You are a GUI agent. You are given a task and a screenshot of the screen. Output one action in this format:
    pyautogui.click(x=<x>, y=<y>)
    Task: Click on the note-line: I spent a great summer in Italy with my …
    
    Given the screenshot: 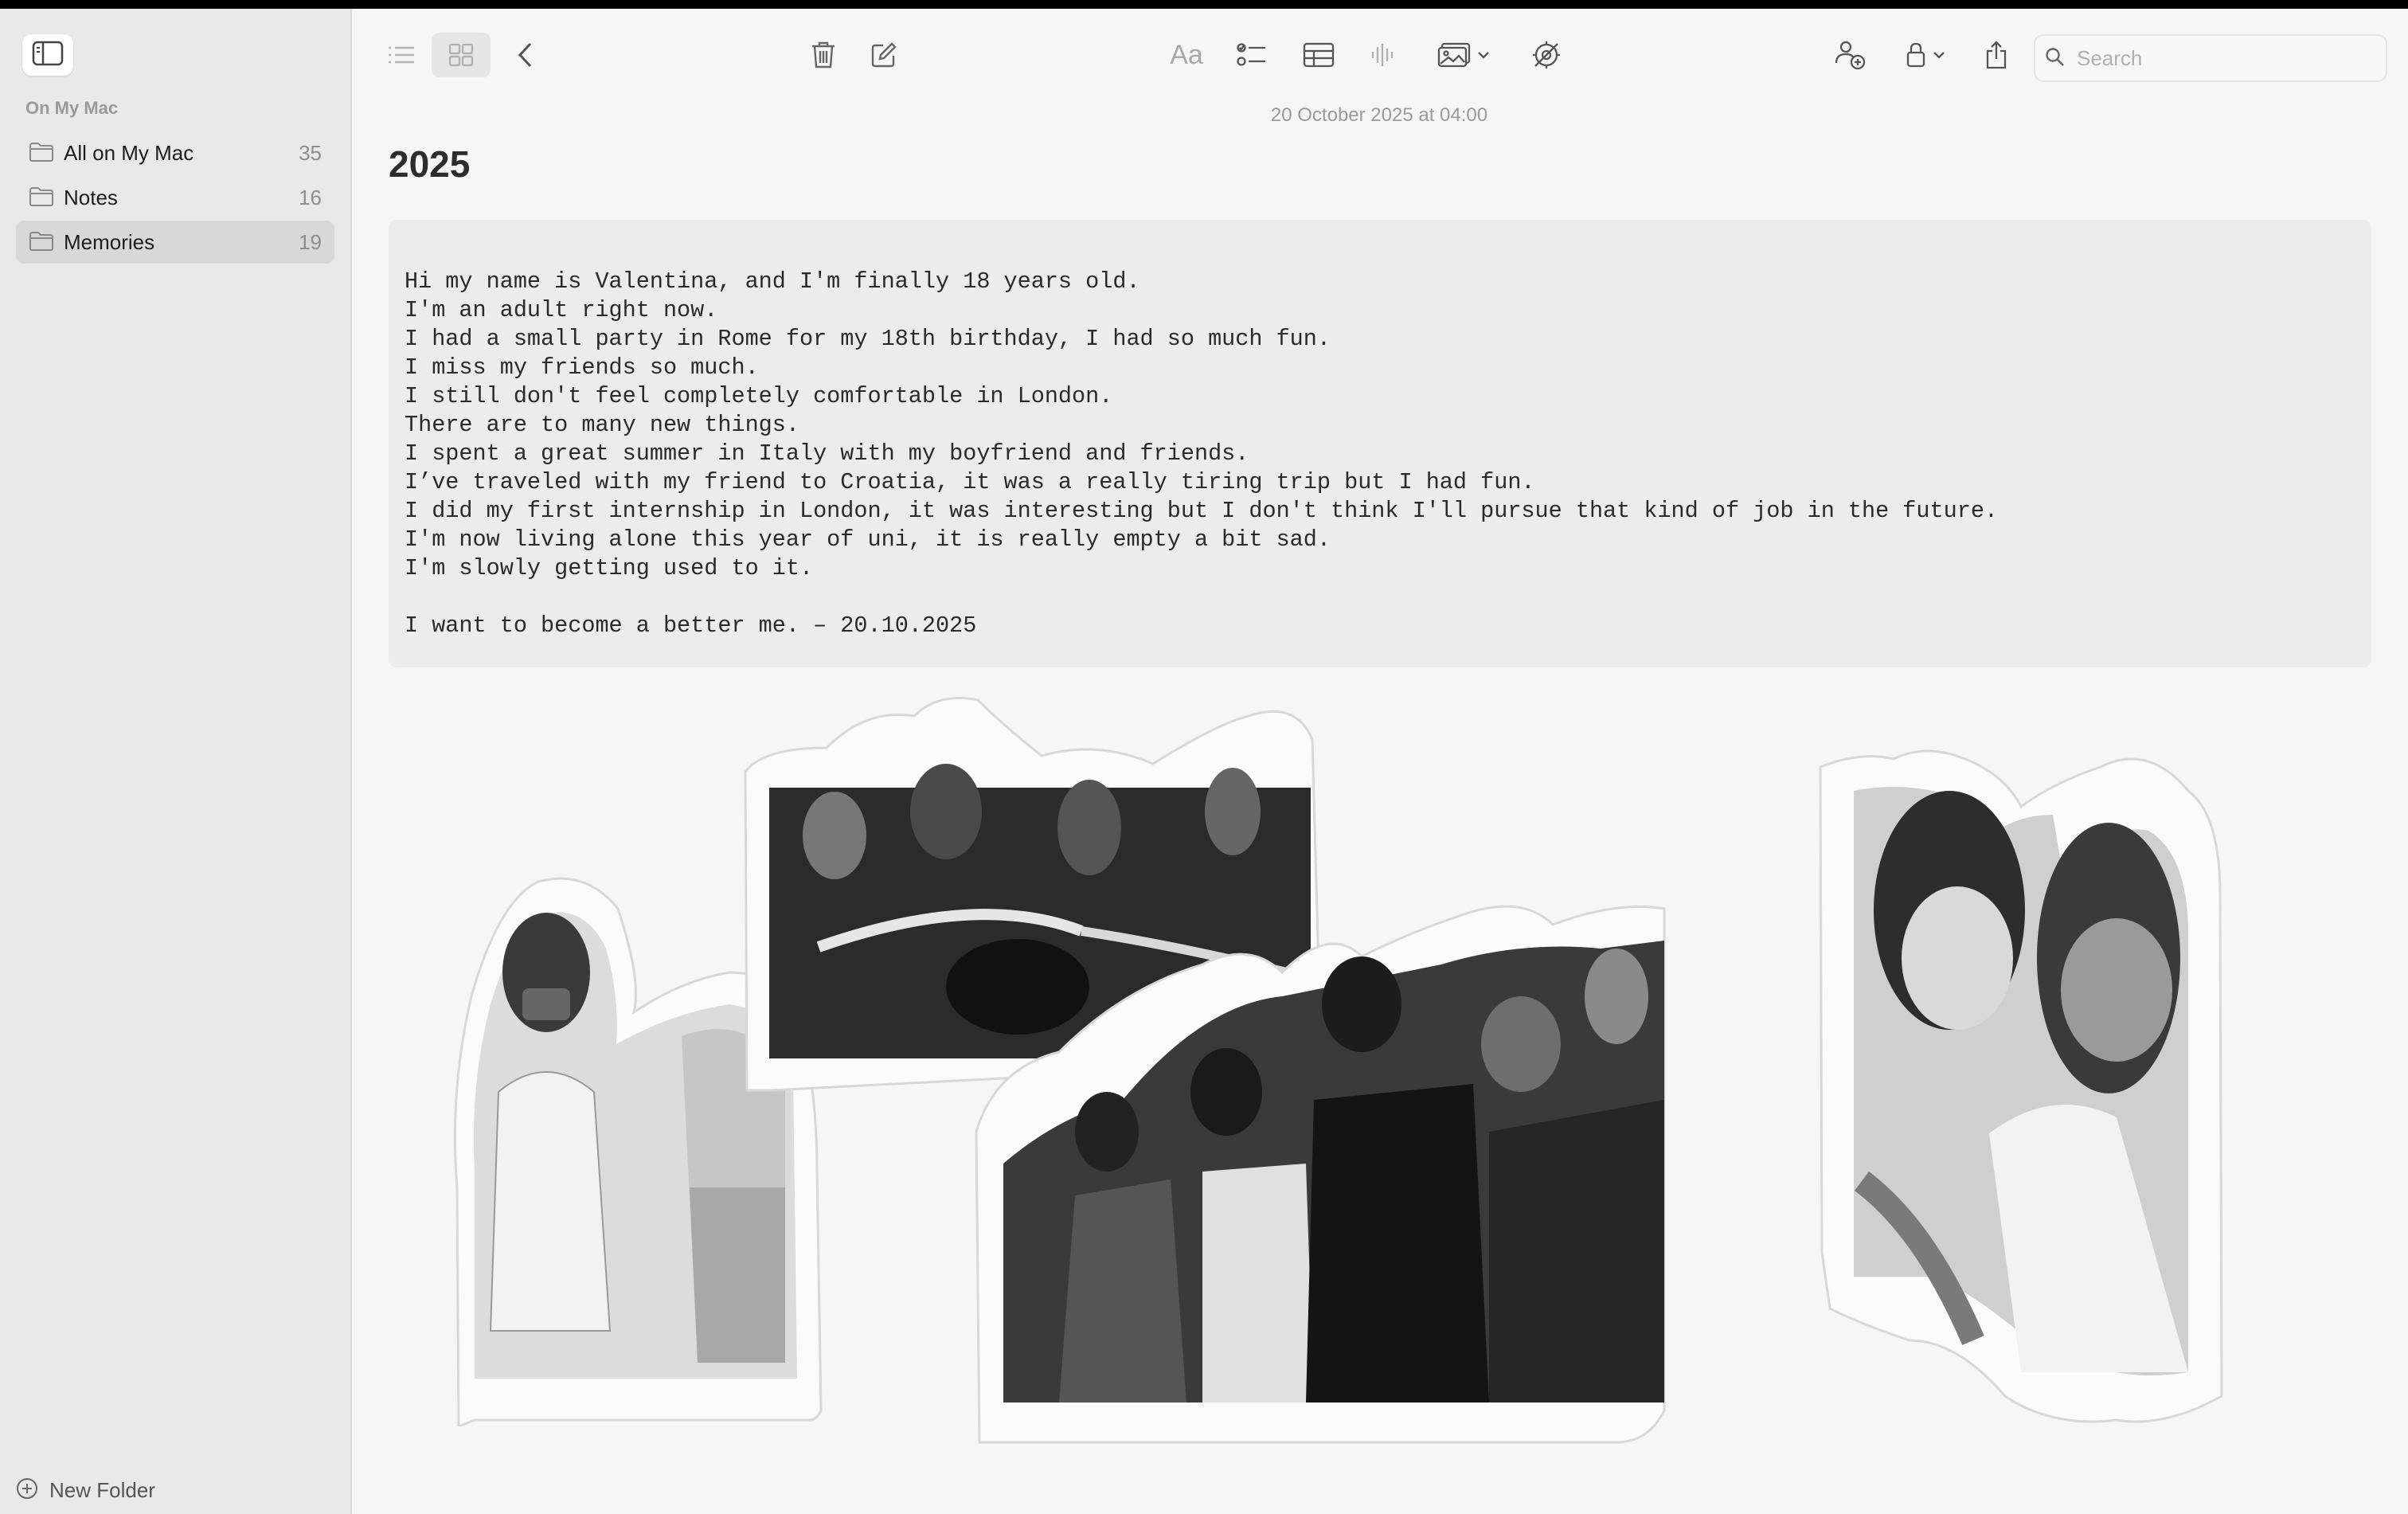 What is the action you would take?
    pyautogui.click(x=827, y=453)
    